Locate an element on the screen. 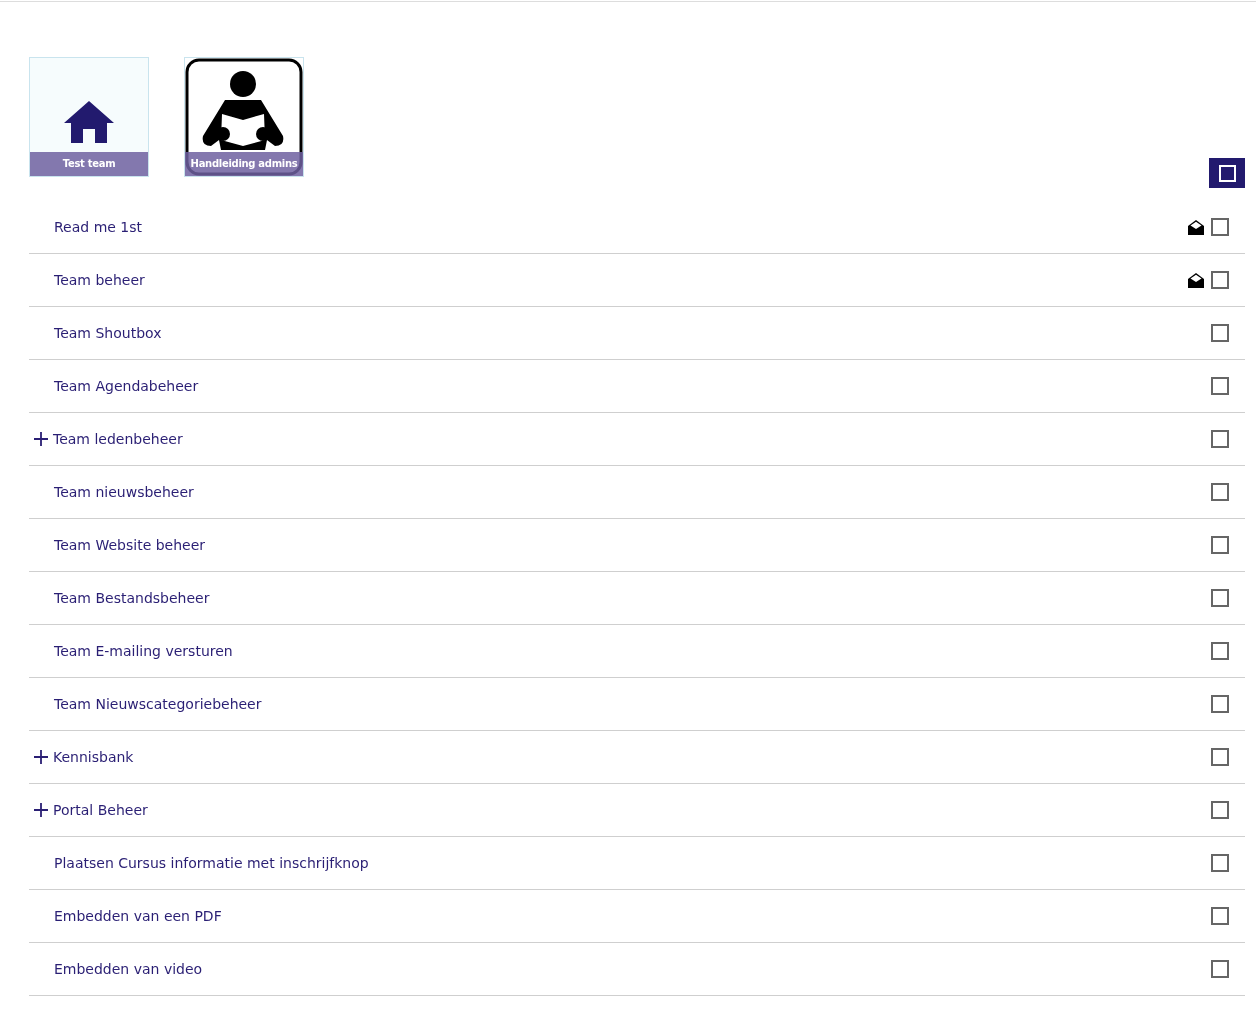 Image resolution: width=1256 pixels, height=1027 pixels. item-link: Portal Beheer is located at coordinates (100, 810).